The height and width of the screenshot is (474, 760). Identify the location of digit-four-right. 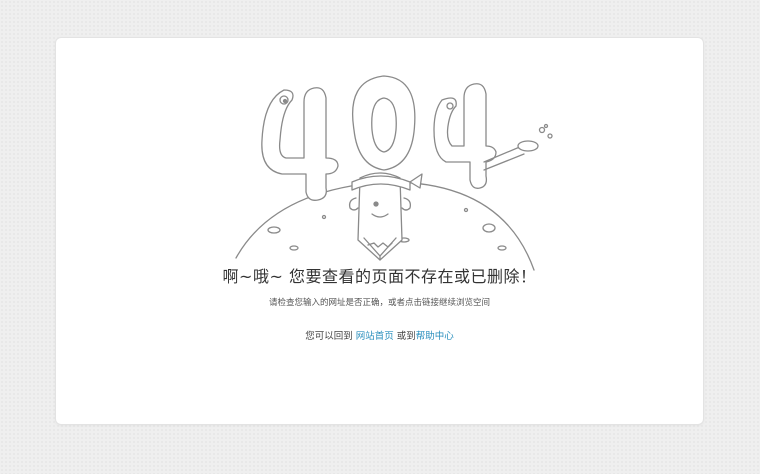
(465, 136).